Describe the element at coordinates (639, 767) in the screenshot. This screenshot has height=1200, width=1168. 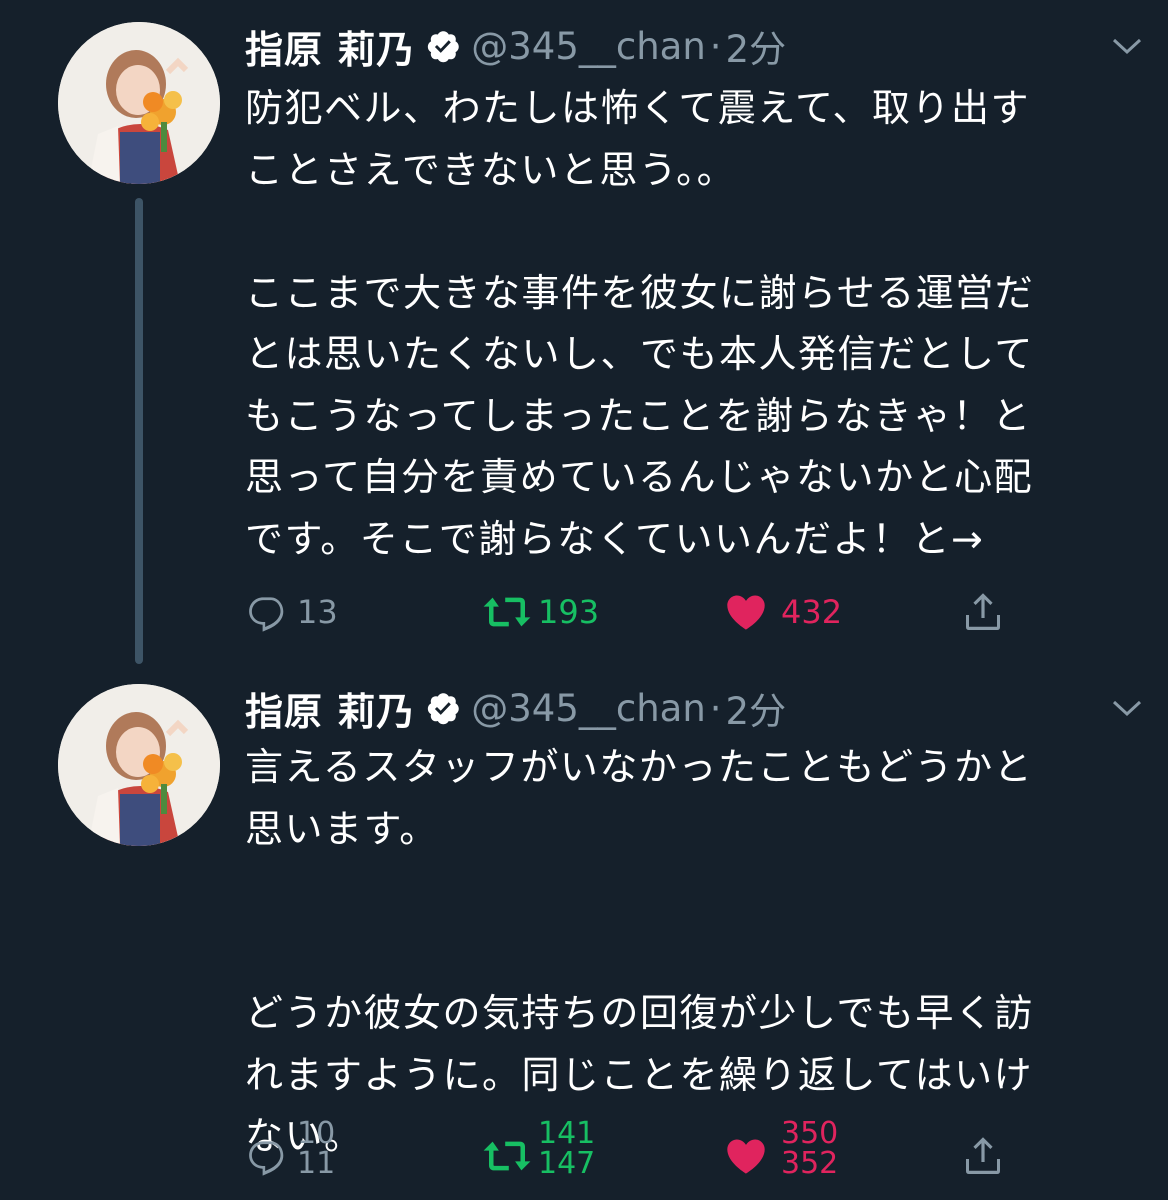
I see `tweet-text-line: 言えるスタッフがいなかったこともどうかと` at that location.